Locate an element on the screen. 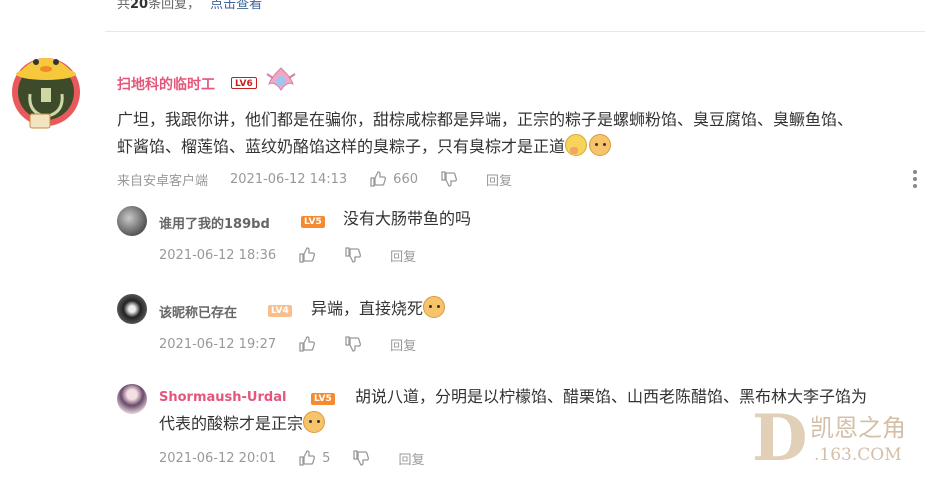 This screenshot has height=487, width=945. thinking-emoji-icon is located at coordinates (576, 145).